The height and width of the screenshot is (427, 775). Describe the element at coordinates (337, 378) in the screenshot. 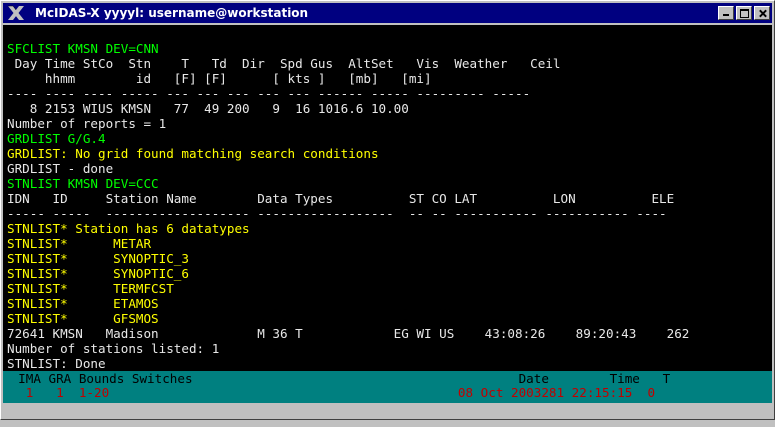

I see `status-header: IMA GRA Bounds Switches Date Time T` at that location.